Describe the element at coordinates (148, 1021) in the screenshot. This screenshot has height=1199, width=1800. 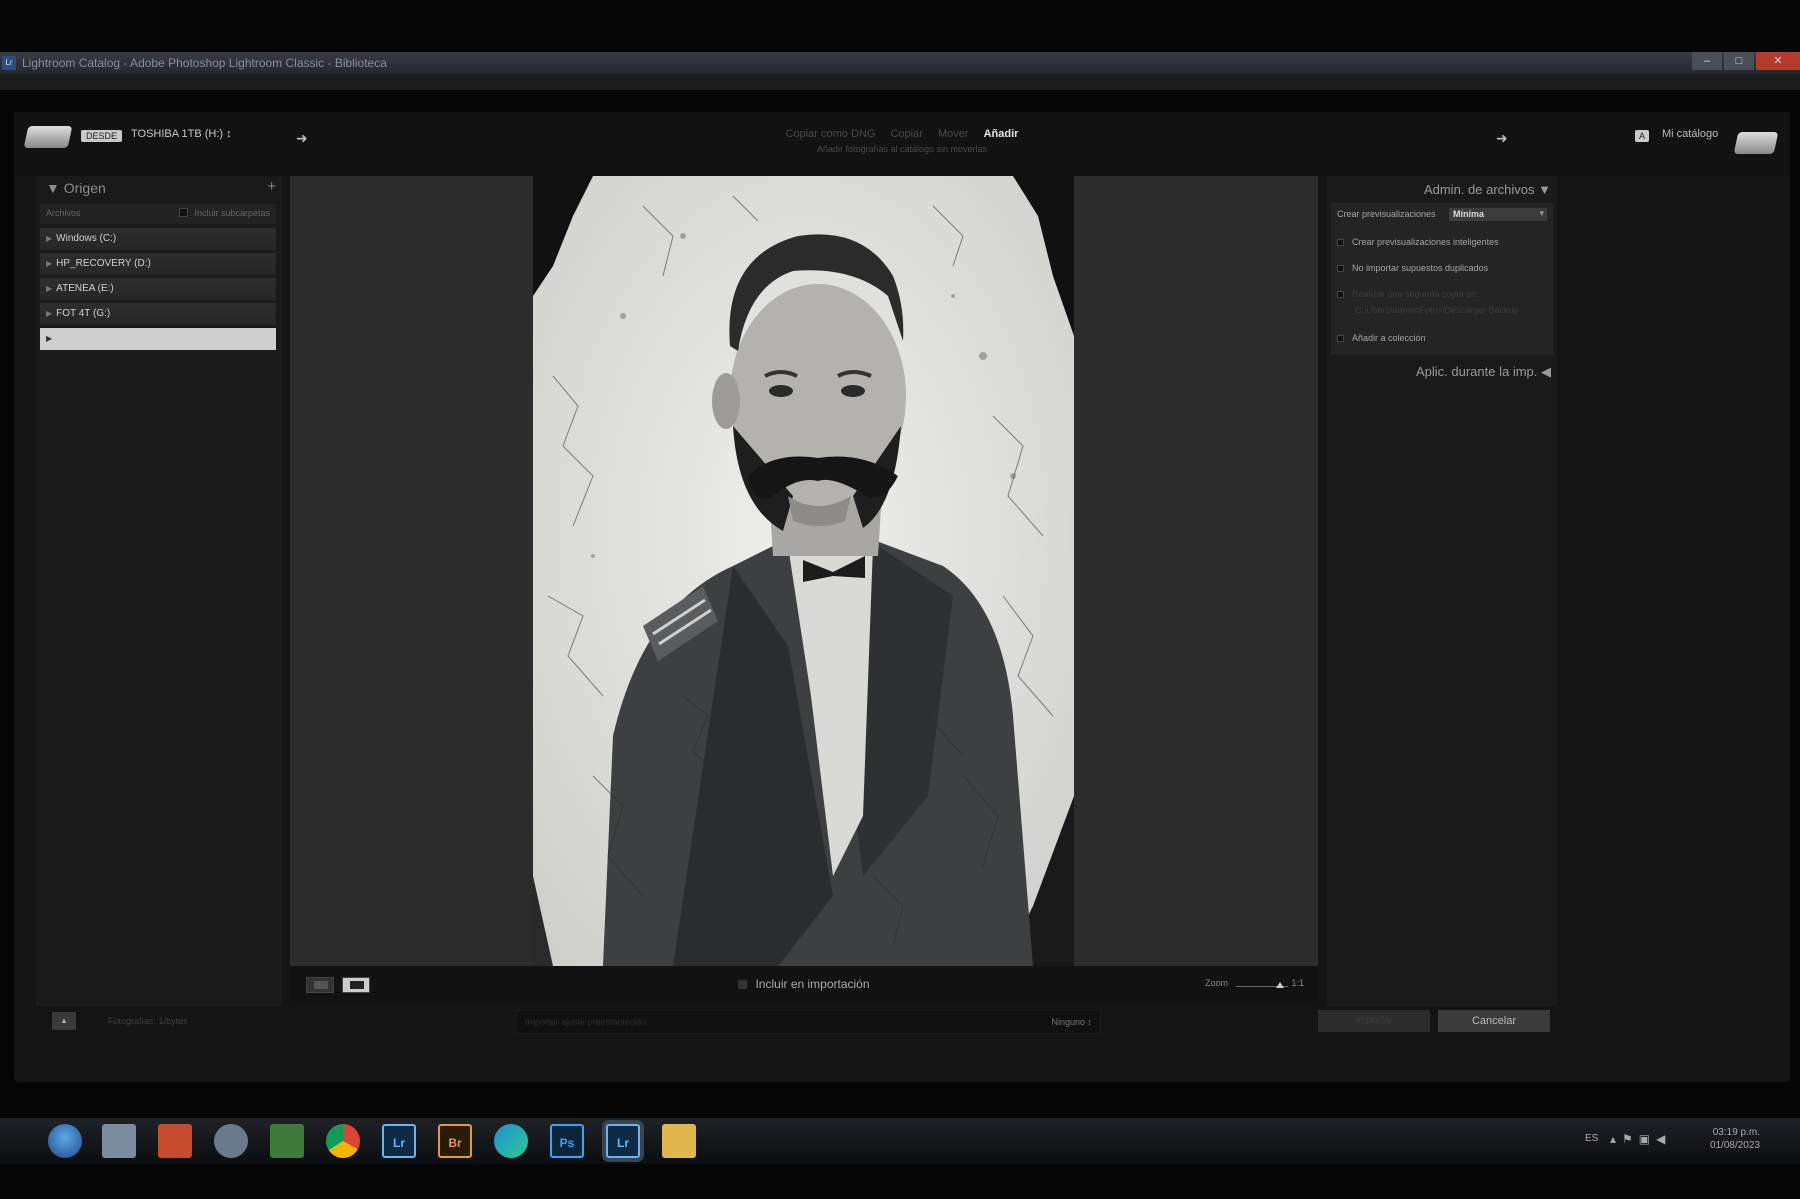
I see `photo-count-label: Fotografías: 1/bytes` at that location.